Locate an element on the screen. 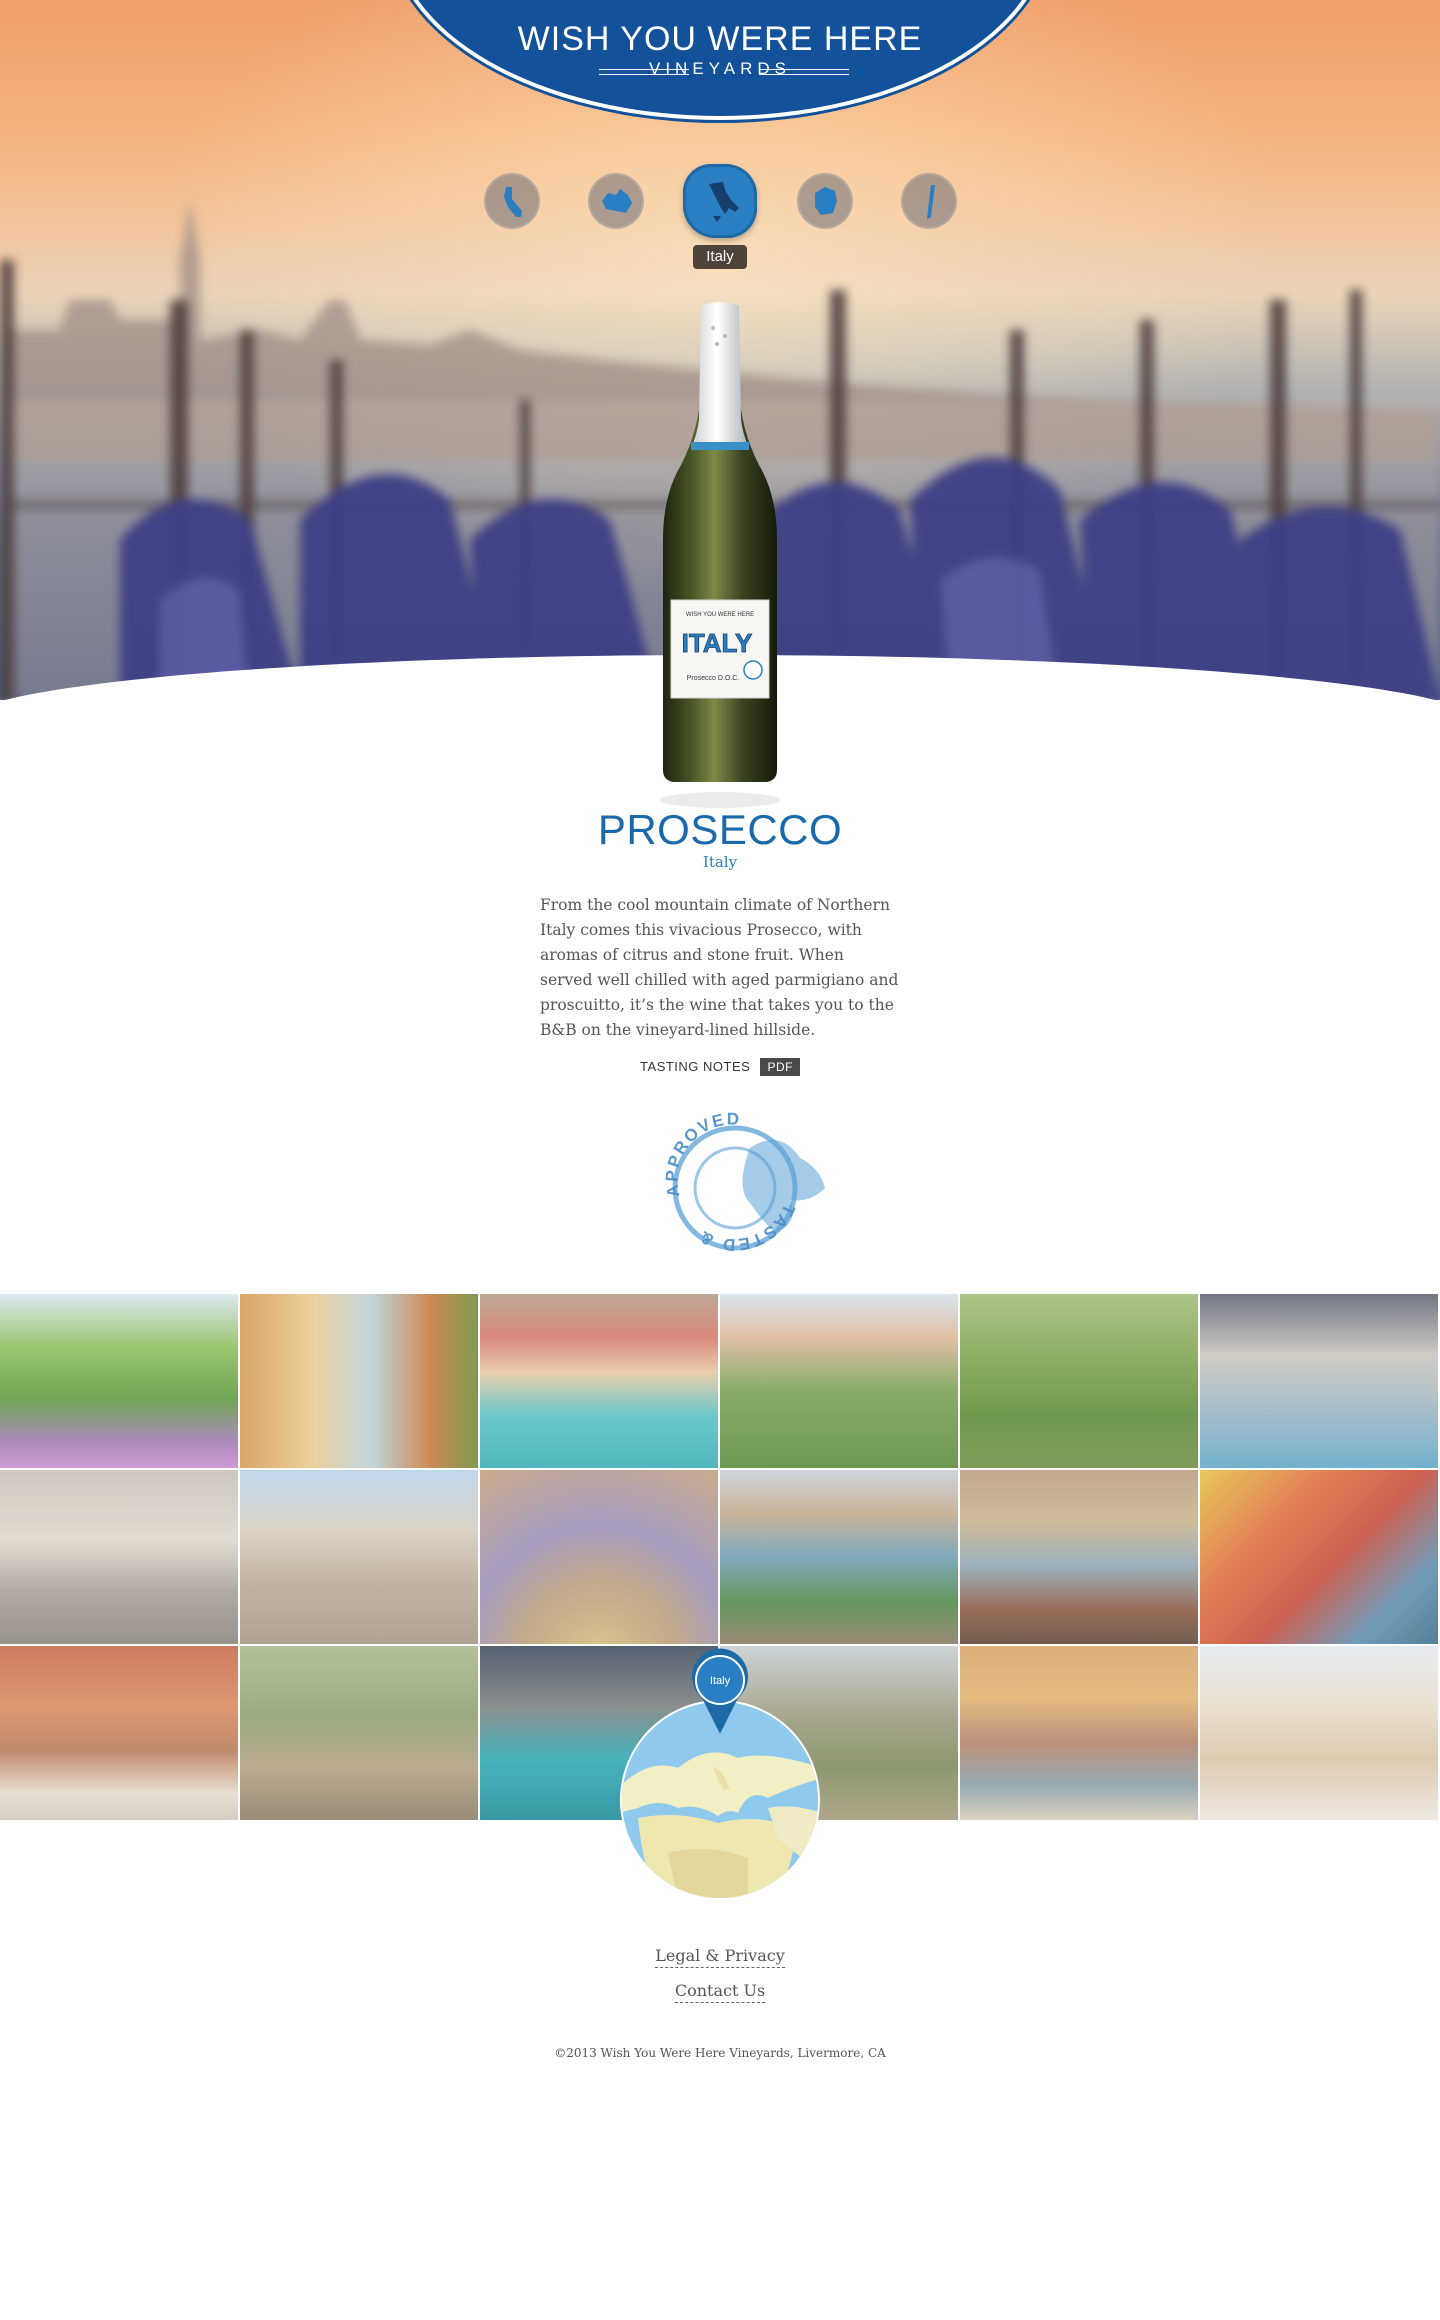  footer-contact: Contact Us is located at coordinates (720, 1992).